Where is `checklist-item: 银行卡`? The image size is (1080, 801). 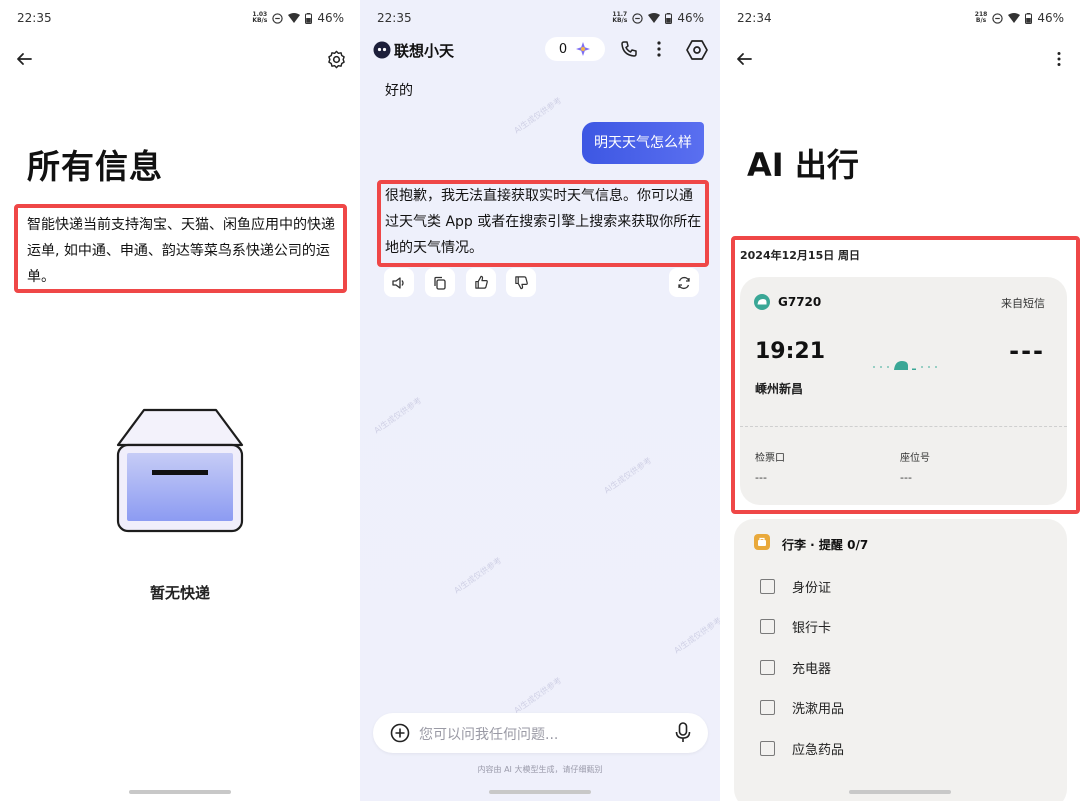
checklist-item: 银行卡 is located at coordinates (795, 626).